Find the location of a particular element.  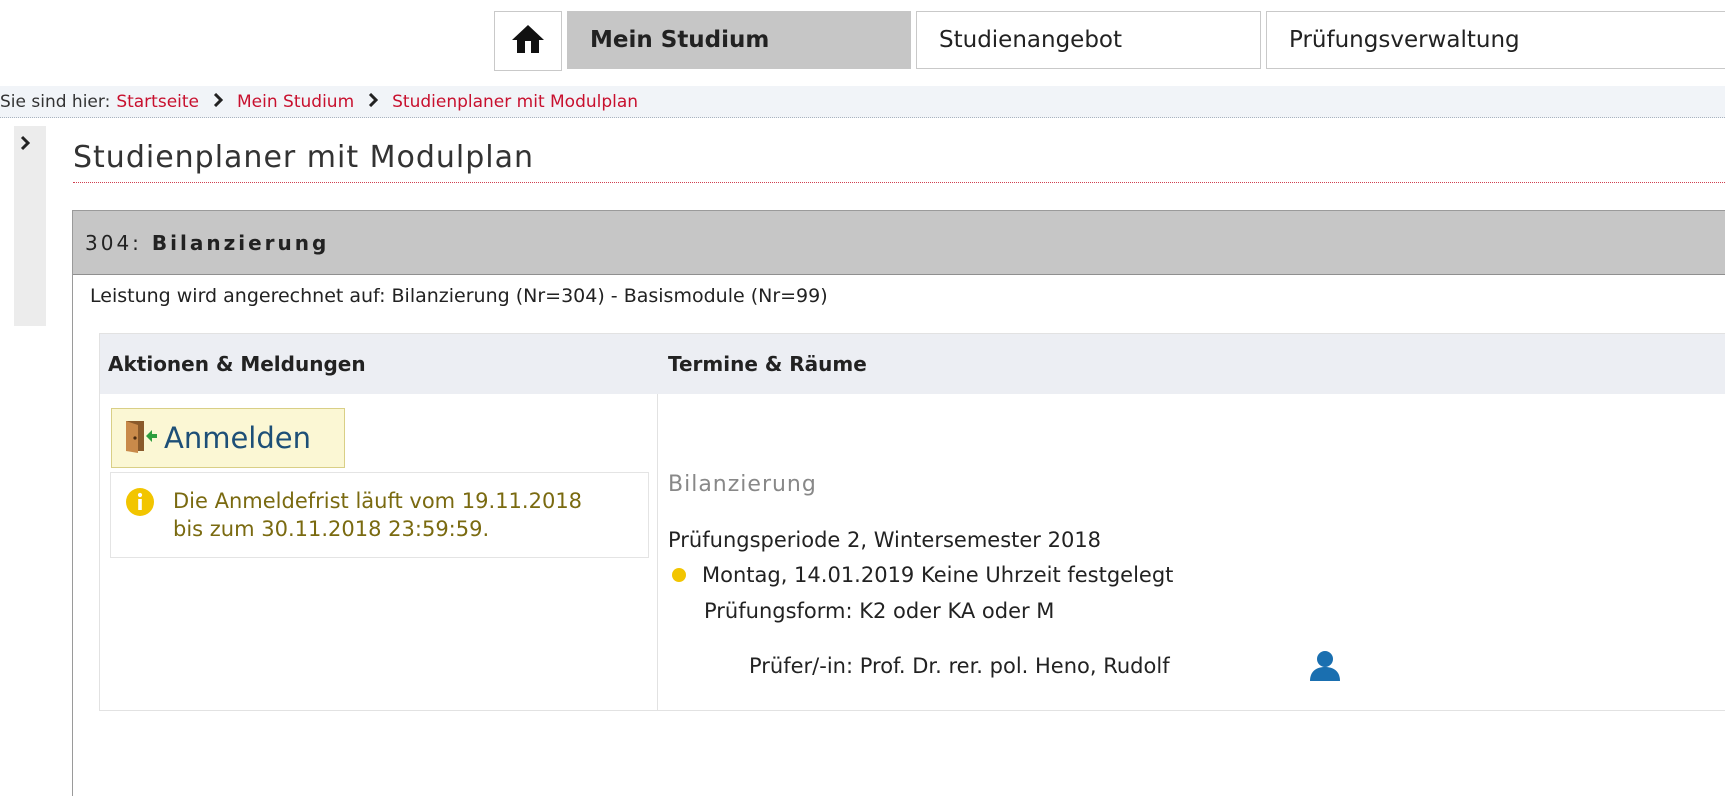

home-icon is located at coordinates (528, 41).